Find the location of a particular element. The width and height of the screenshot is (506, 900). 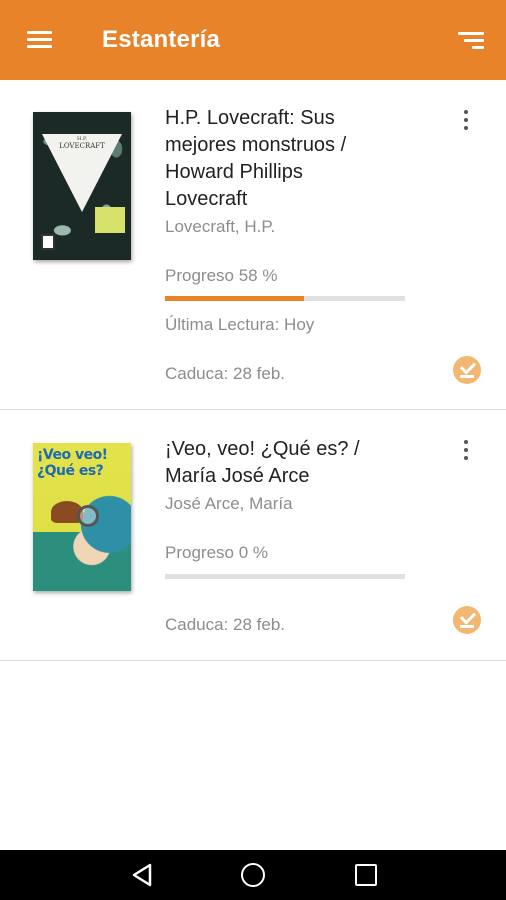

progress-label: Progreso 58 % is located at coordinates (221, 275).